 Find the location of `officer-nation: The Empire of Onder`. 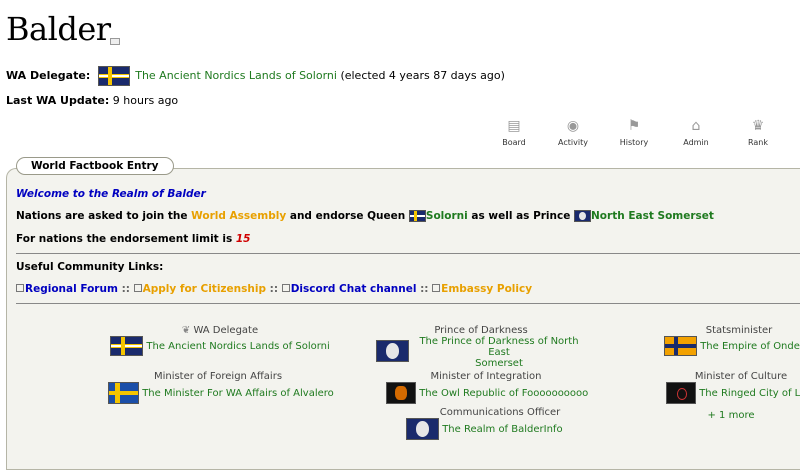

officer-nation: The Empire of Onder is located at coordinates (732, 346).